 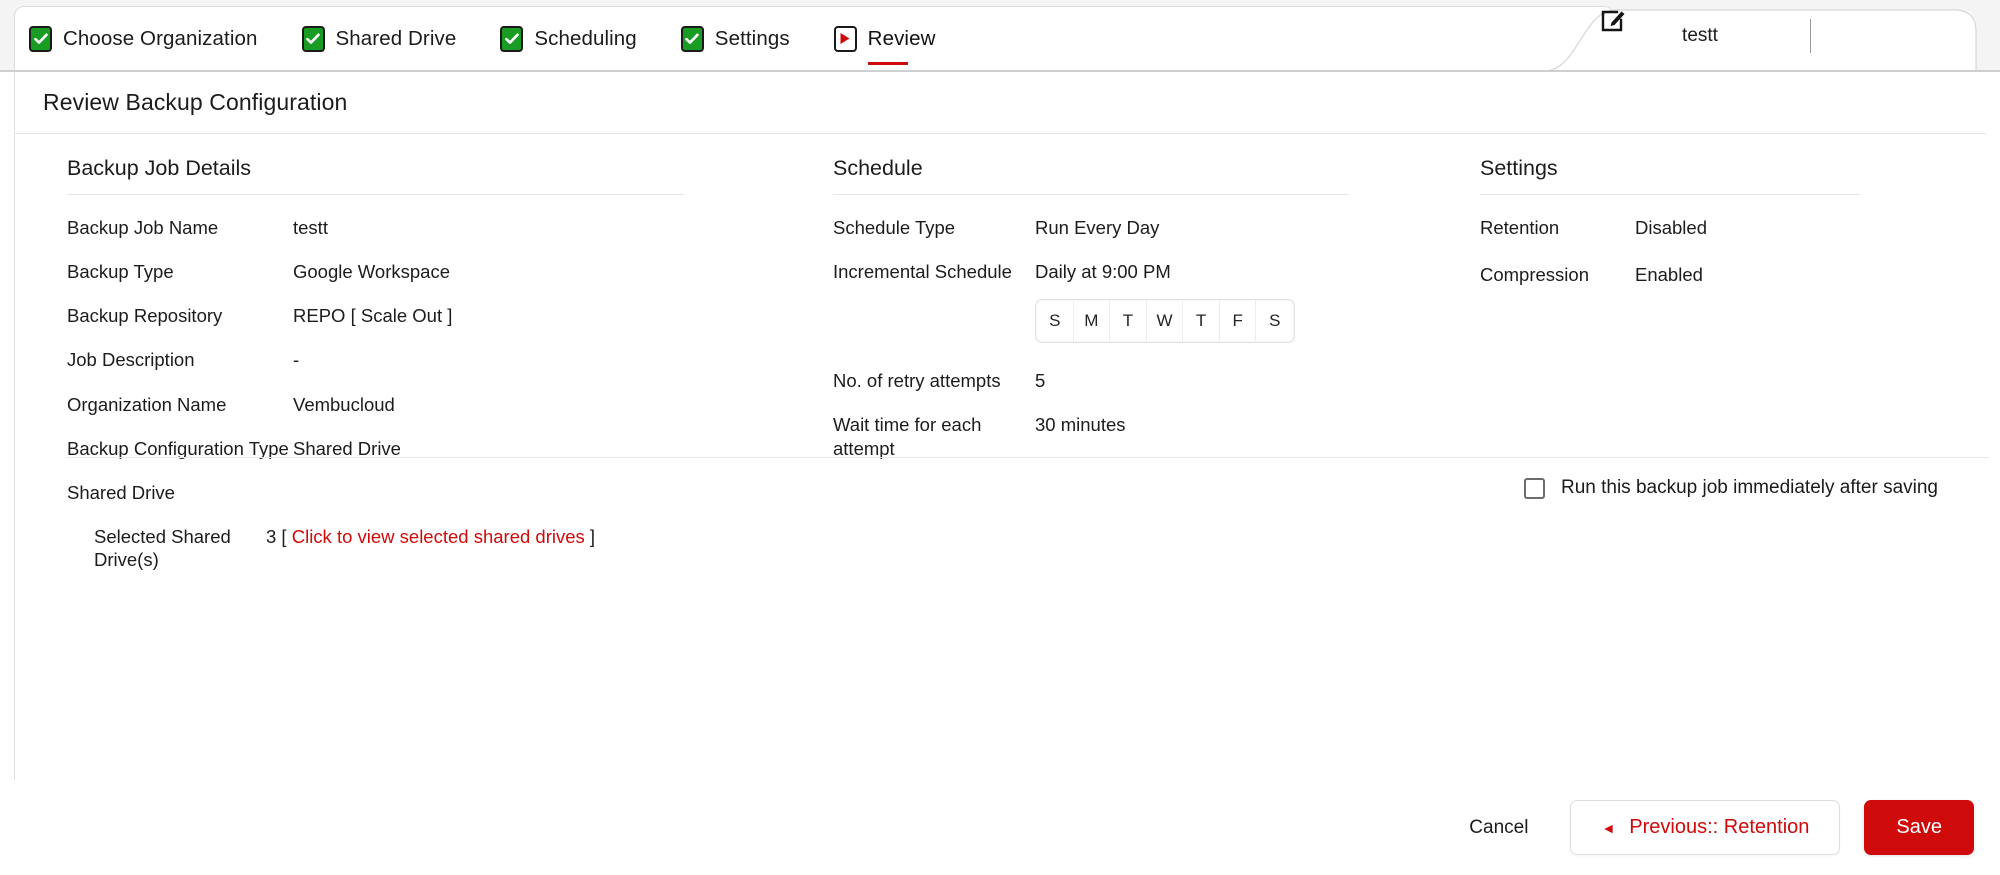 What do you see at coordinates (1534, 488) in the screenshot?
I see `run-immediately-checkbox` at bounding box center [1534, 488].